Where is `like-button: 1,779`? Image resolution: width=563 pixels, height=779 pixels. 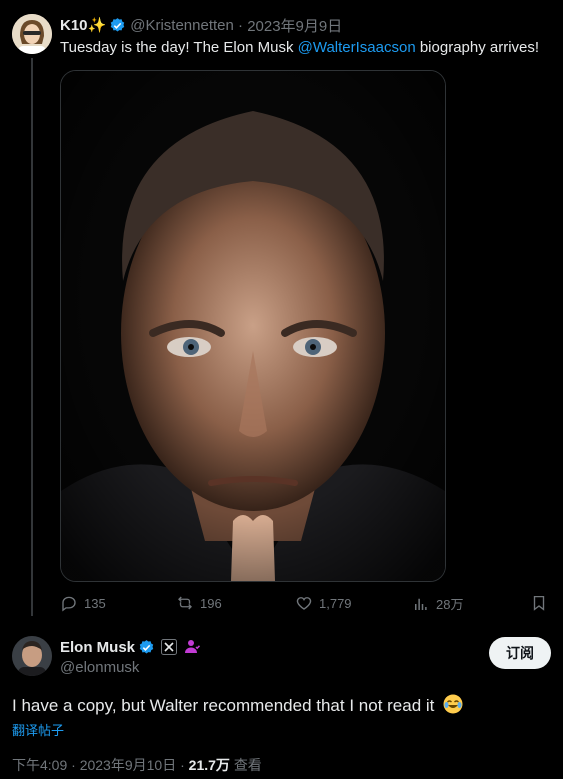
like-button: 1,779 is located at coordinates (323, 603).